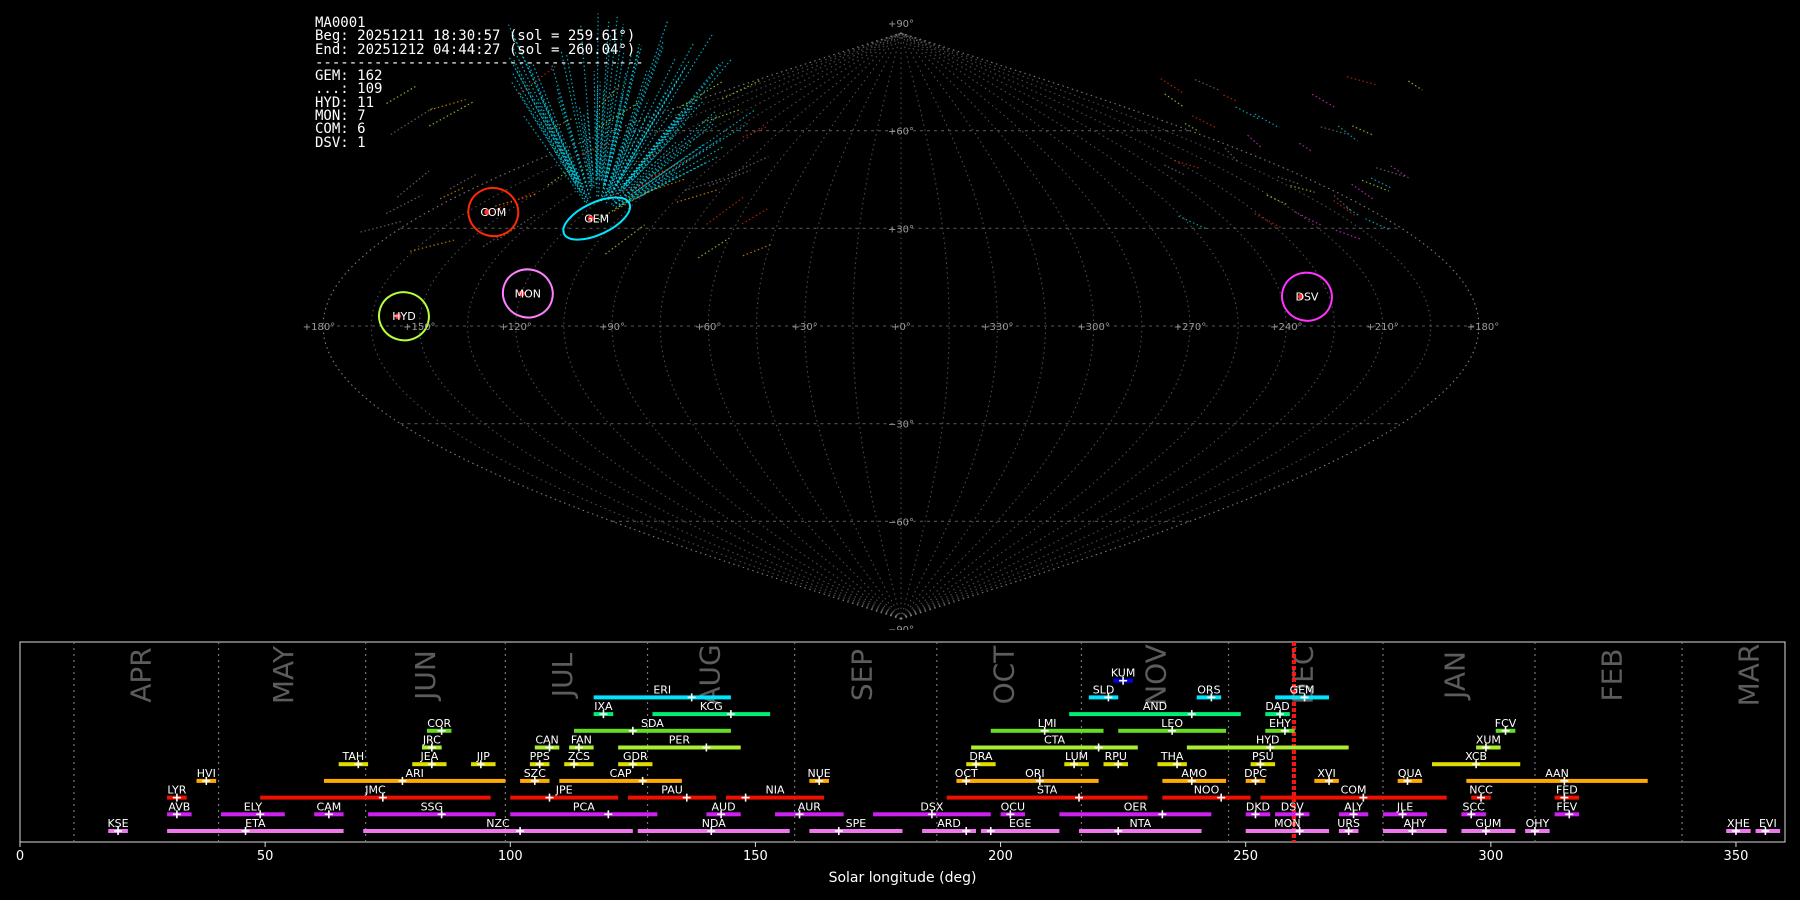 The image size is (1800, 900). I want to click on shower-label: GDR, so click(635, 756).